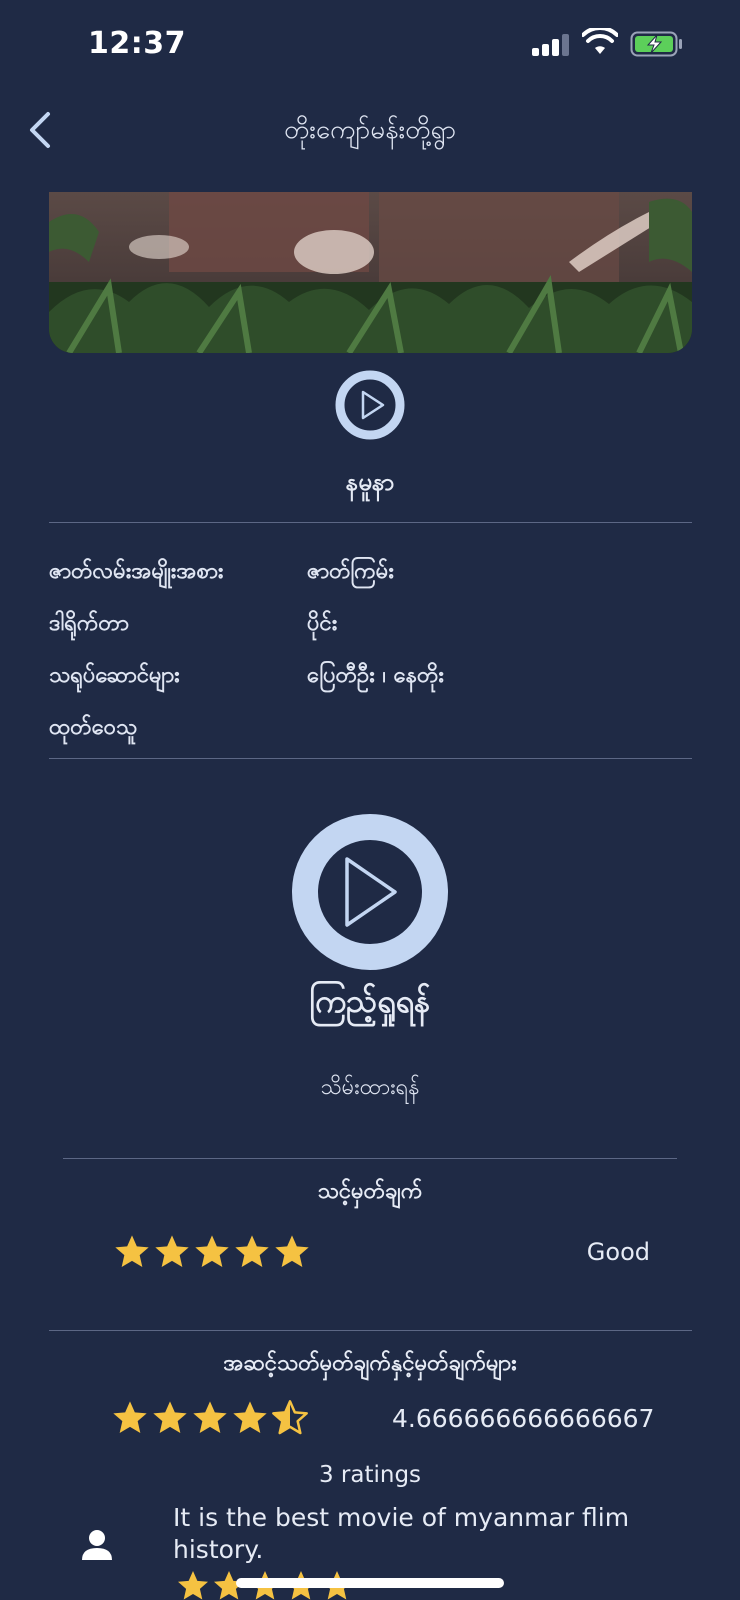 This screenshot has height=1600, width=740. Describe the element at coordinates (618, 1252) in the screenshot. I see `your-rating-label: Good` at that location.